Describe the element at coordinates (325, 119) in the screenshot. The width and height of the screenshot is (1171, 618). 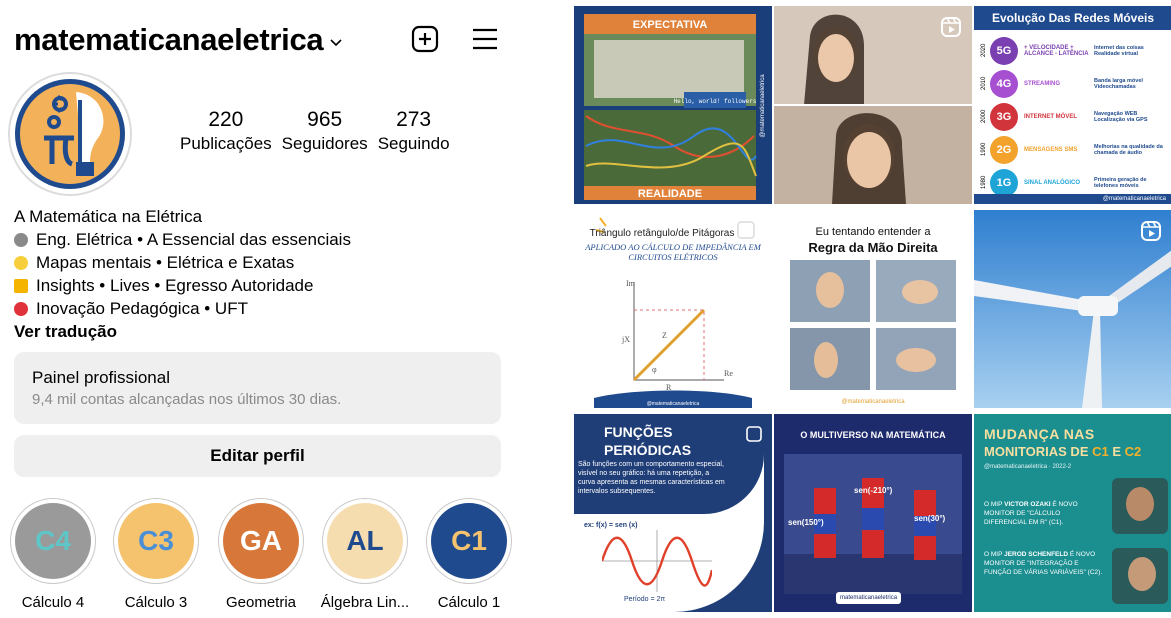
I see `stat-number: 965` at that location.